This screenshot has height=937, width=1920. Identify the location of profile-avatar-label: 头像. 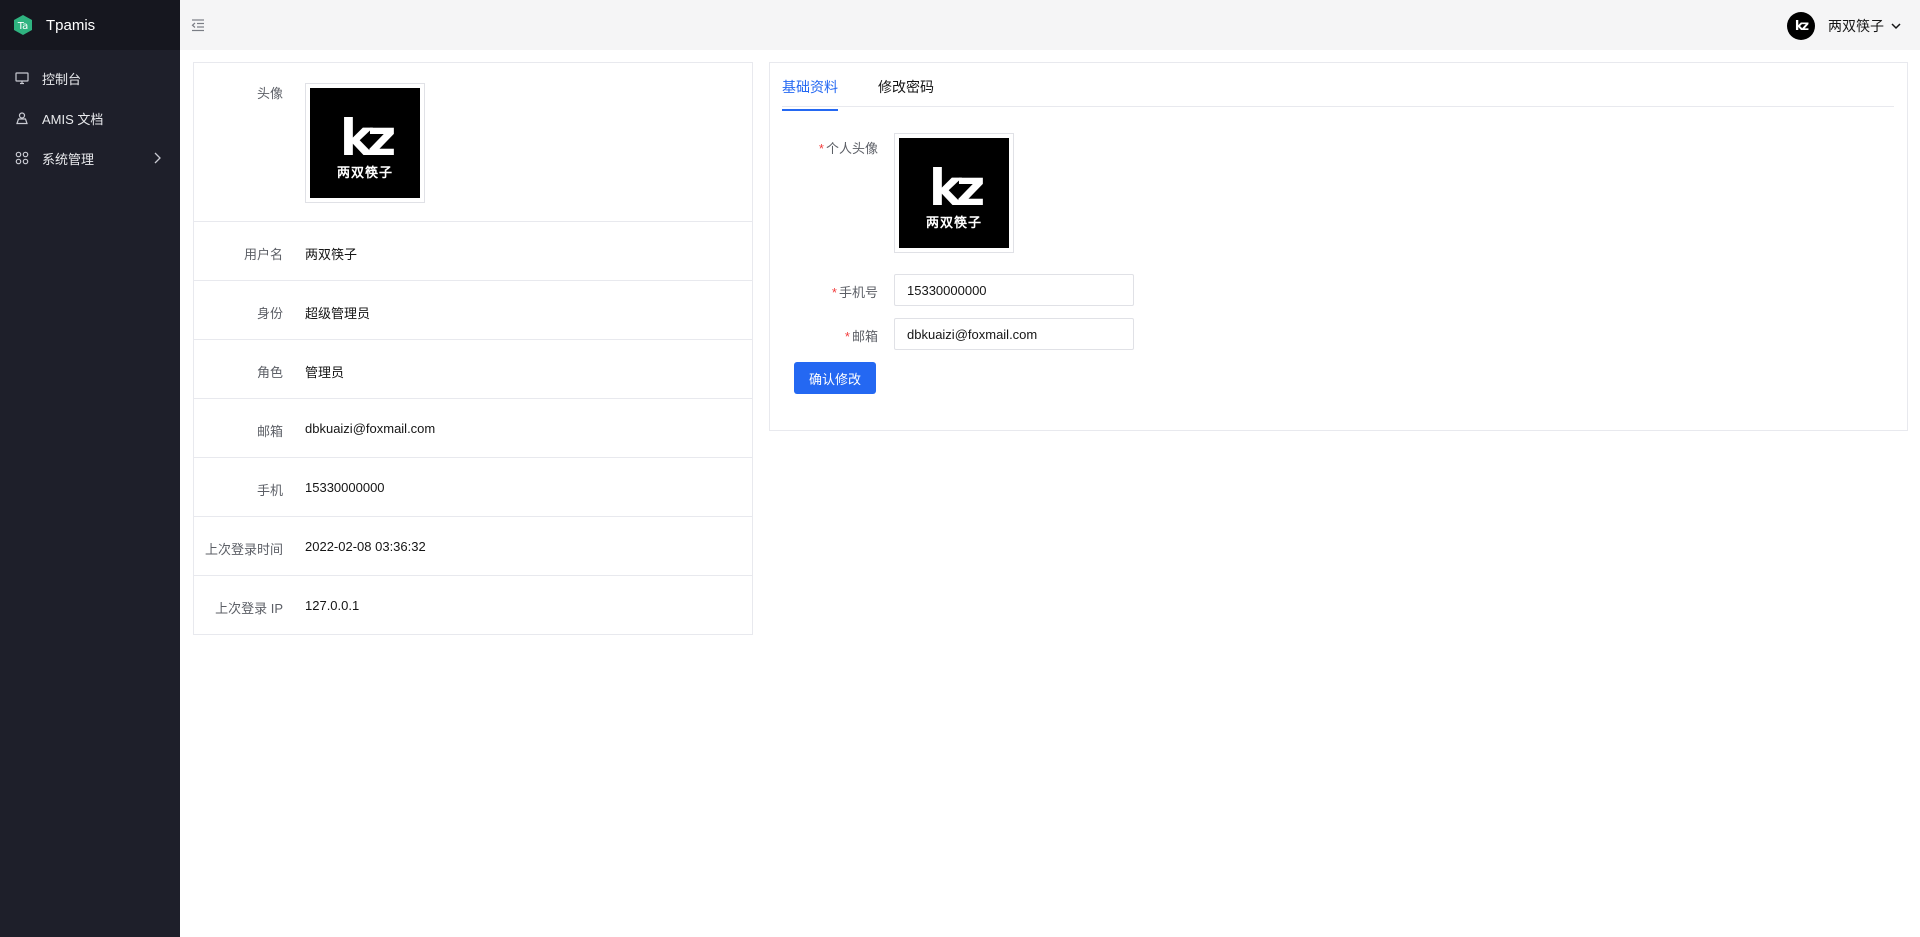
(269, 93).